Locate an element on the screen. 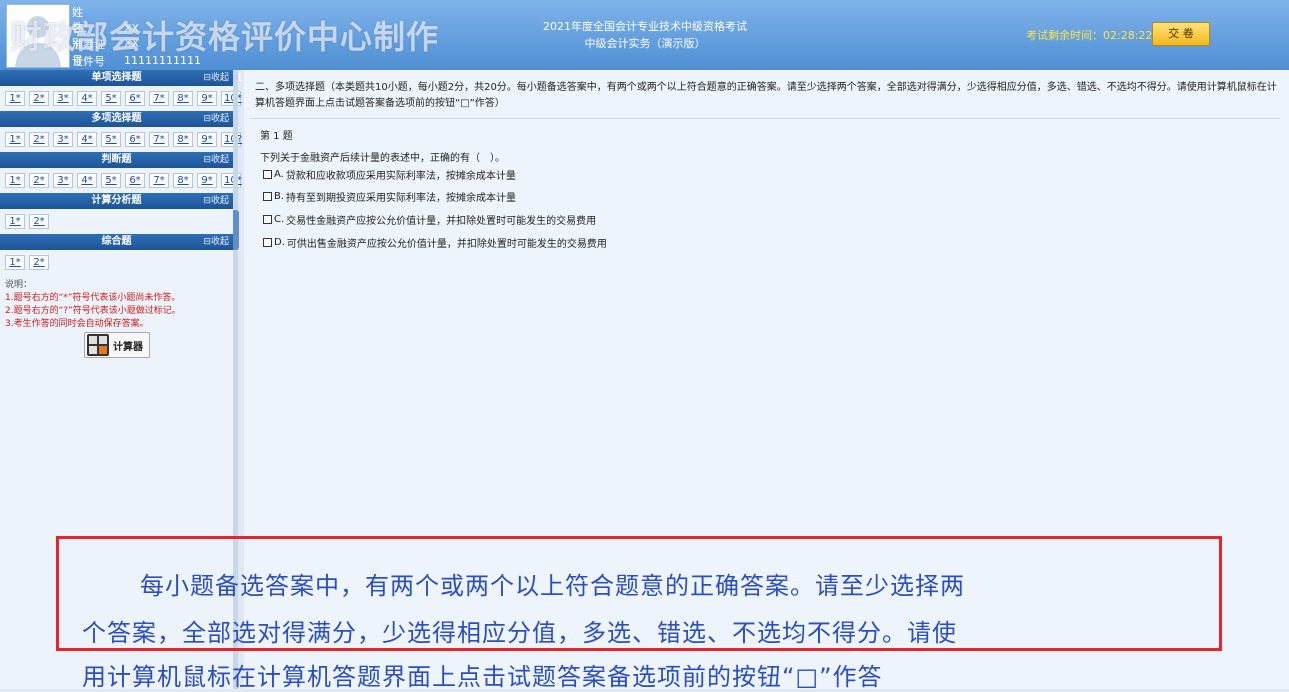 The height and width of the screenshot is (692, 1289). option-a: A. 贷款和应收款项应采用实际利率法，按摊余成本计量 is located at coordinates (389, 174).